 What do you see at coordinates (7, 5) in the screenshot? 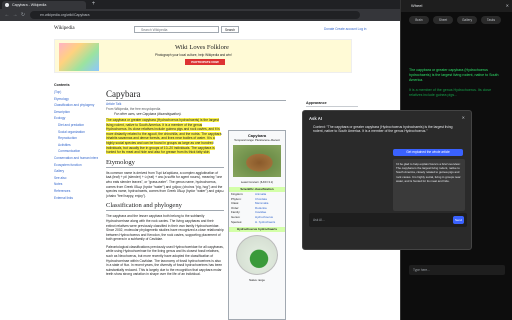
I see `wikipedia-favicon-icon` at bounding box center [7, 5].